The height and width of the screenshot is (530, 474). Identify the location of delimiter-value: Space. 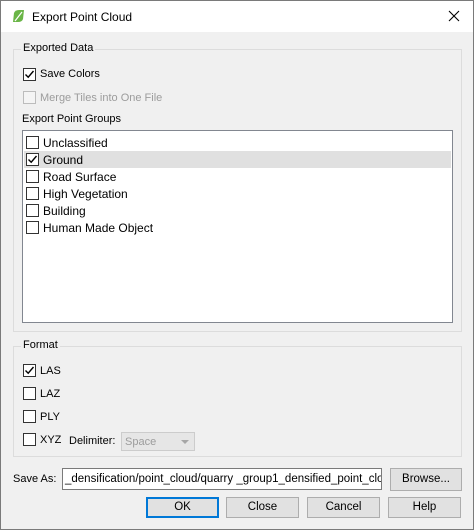
(141, 442).